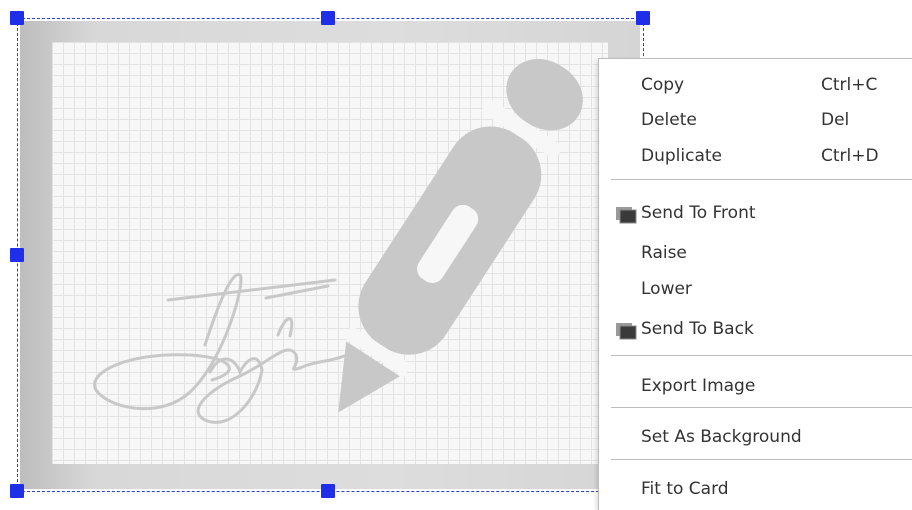 The width and height of the screenshot is (912, 510). Describe the element at coordinates (669, 120) in the screenshot. I see `menu-item-label: Delete` at that location.